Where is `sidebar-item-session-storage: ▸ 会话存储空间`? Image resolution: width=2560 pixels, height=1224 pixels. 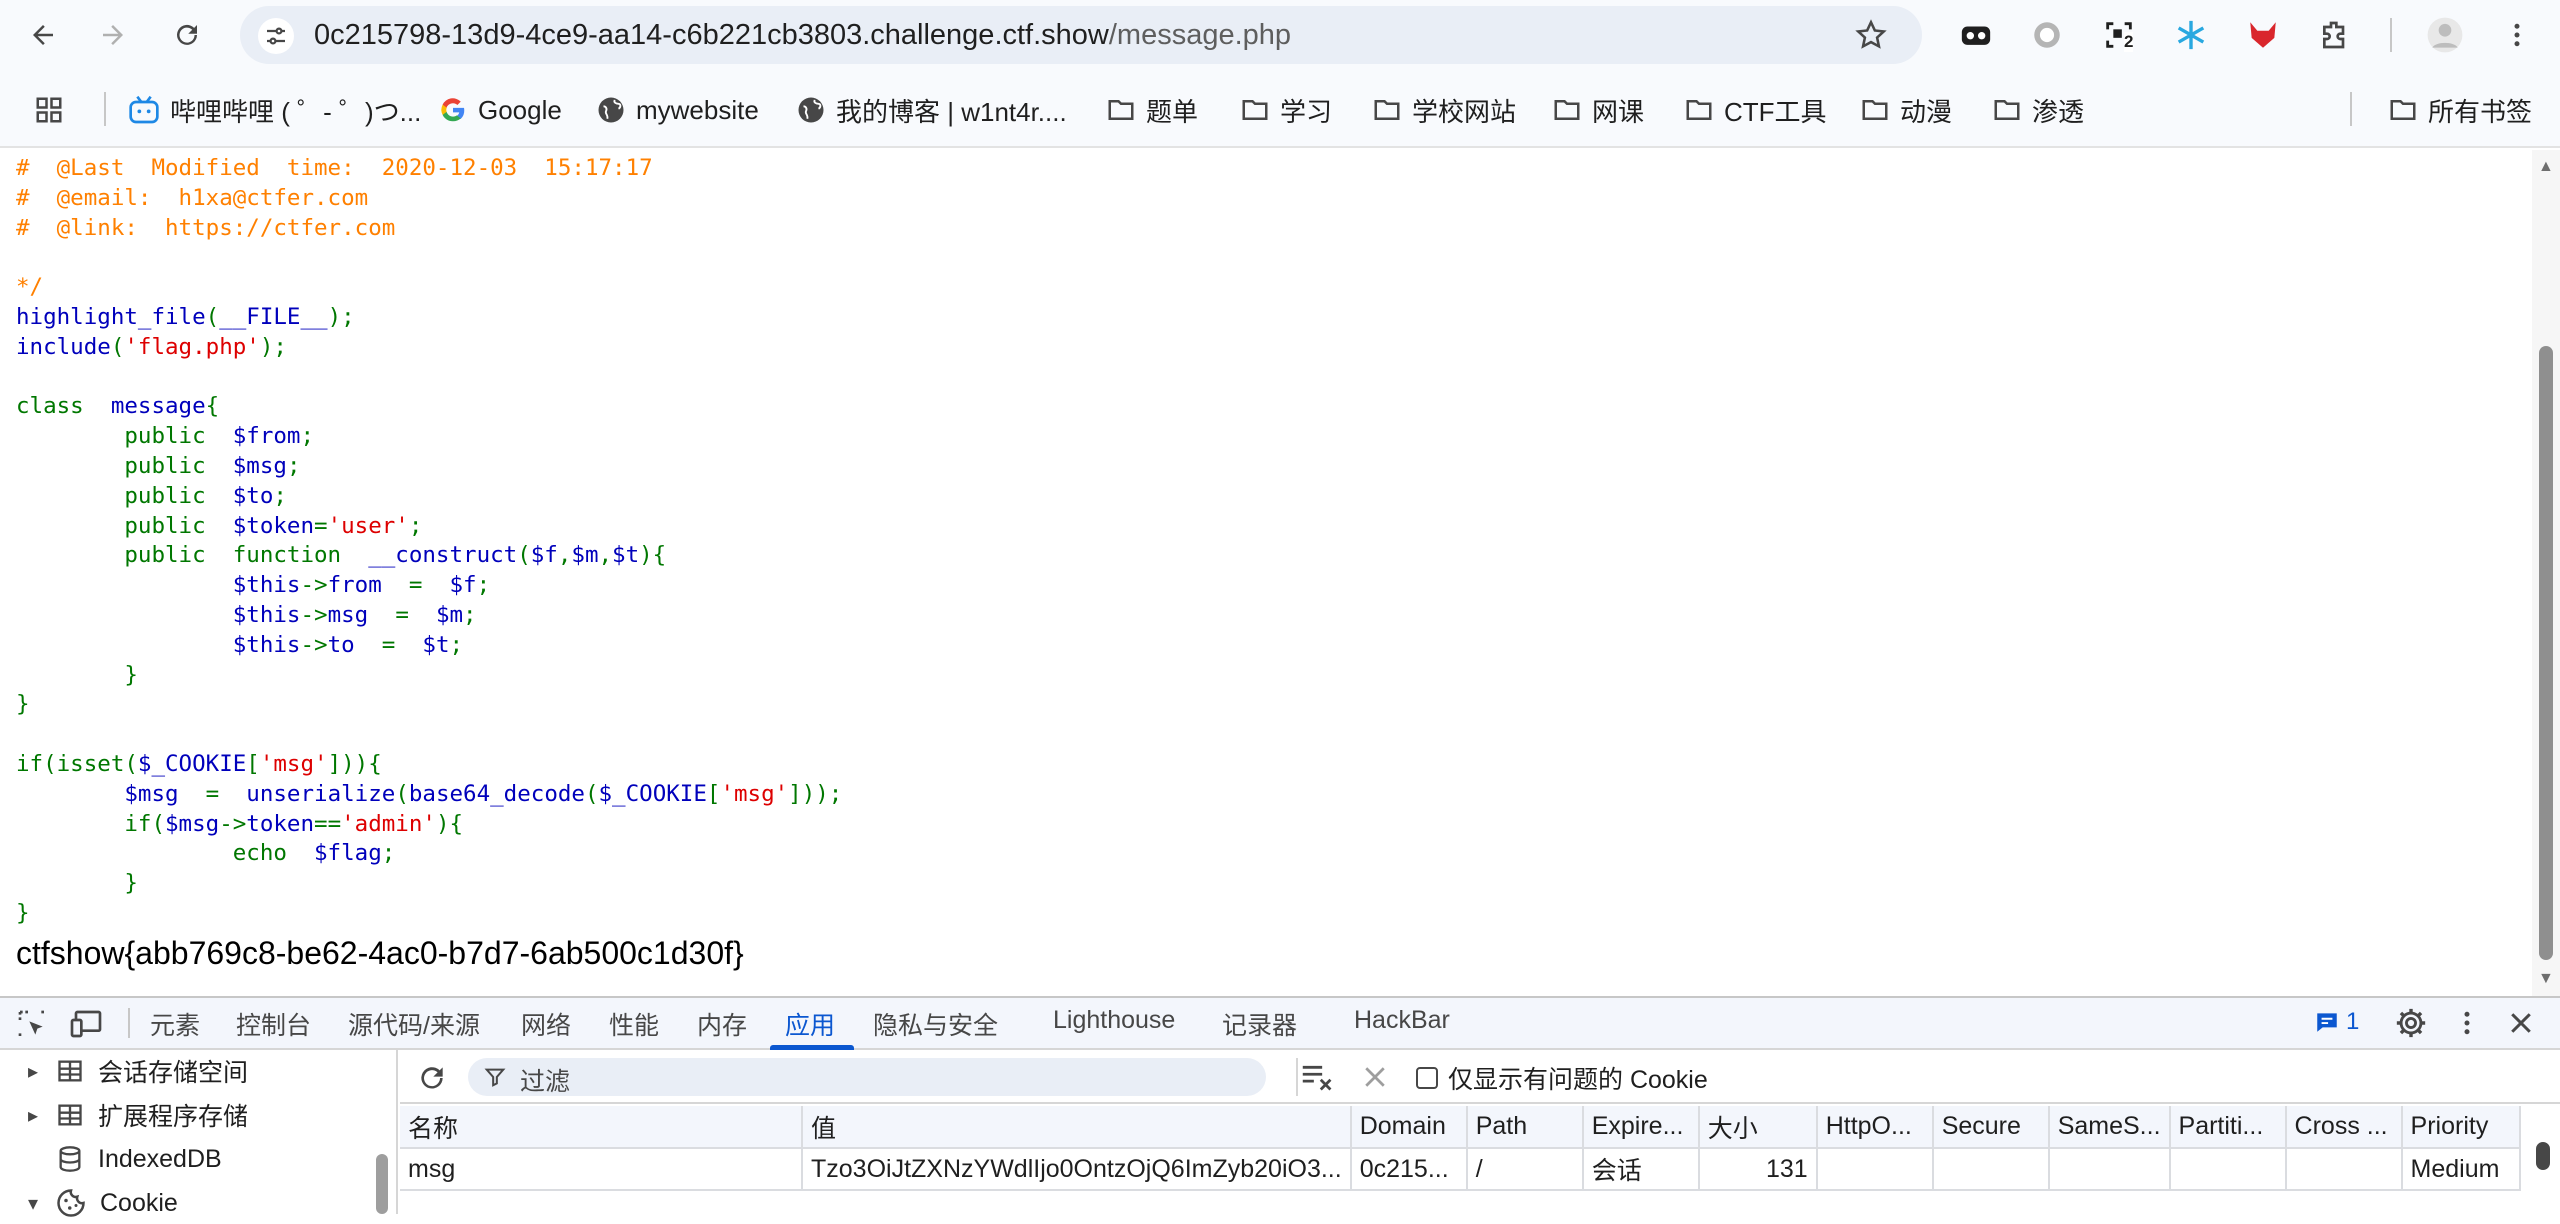 sidebar-item-session-storage: ▸ 会话存储空间 is located at coordinates (124, 1071).